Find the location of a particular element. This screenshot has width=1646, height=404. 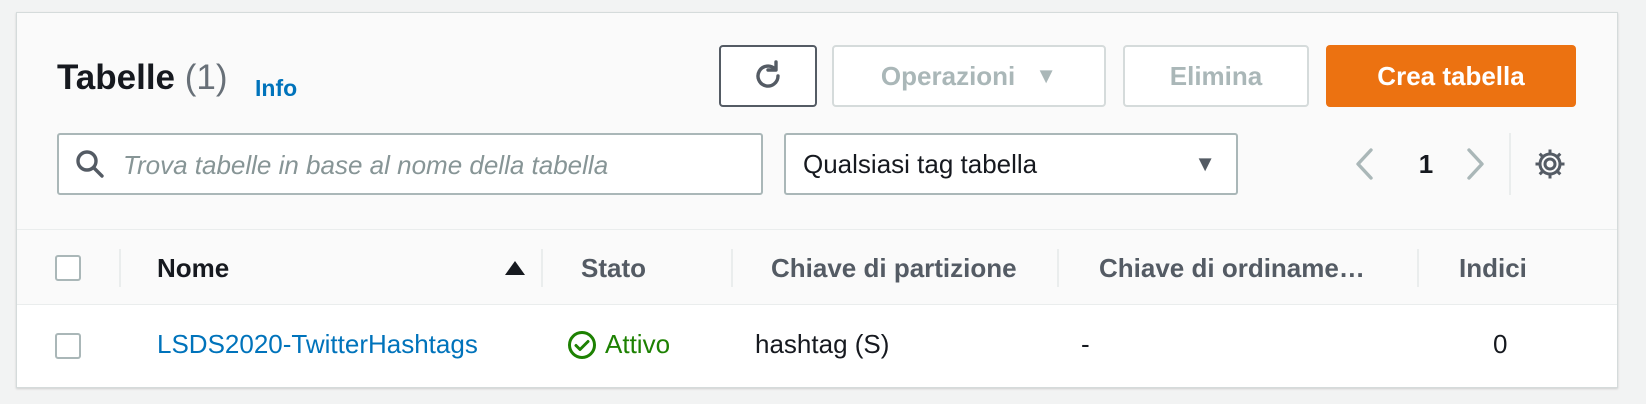

gear-icon is located at coordinates (1550, 164).